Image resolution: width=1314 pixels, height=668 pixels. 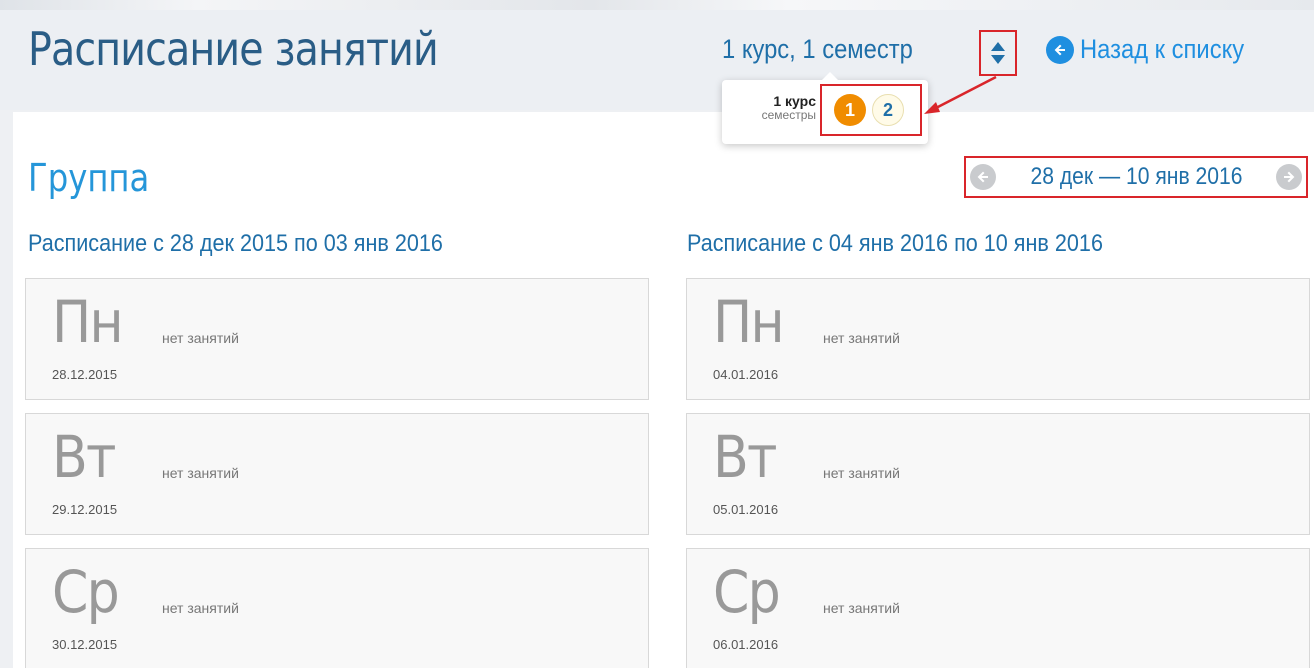 What do you see at coordinates (888, 110) in the screenshot?
I see `semester-2-button: 2` at bounding box center [888, 110].